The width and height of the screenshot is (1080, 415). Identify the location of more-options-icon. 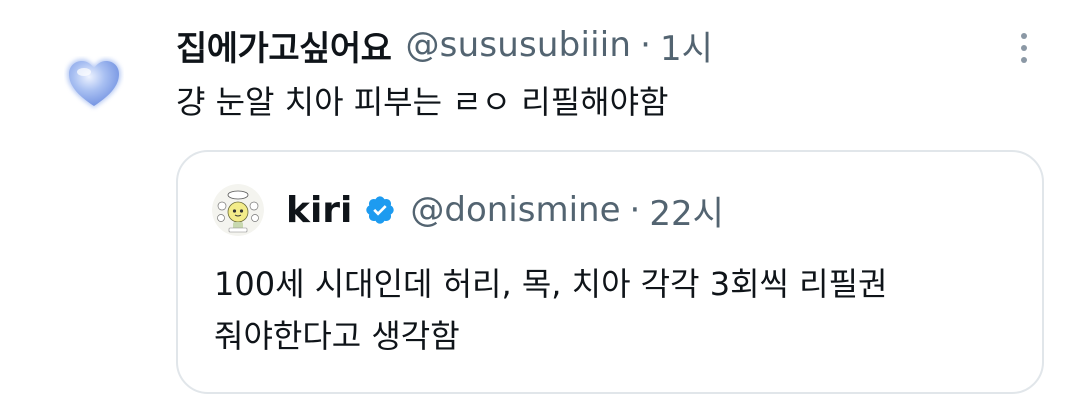
(1024, 48).